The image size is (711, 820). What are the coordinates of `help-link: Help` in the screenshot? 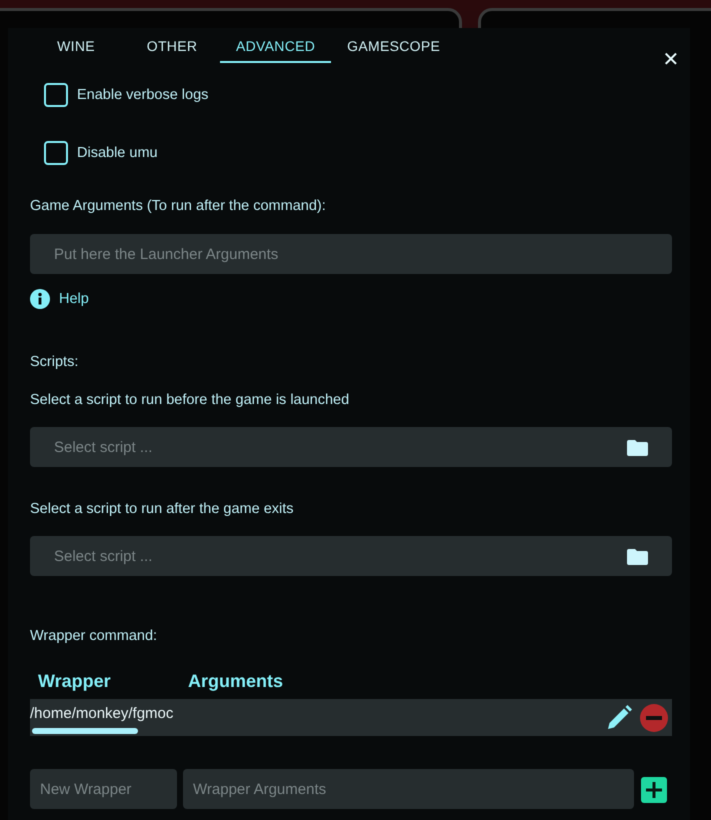 It's located at (59, 299).